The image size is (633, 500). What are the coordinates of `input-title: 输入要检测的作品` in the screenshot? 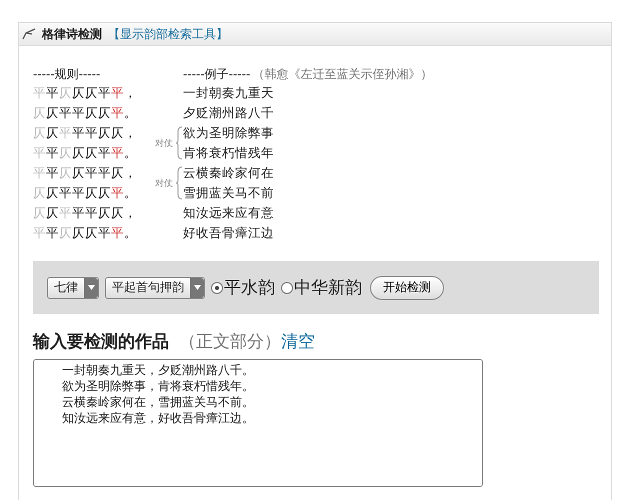 It's located at (101, 342).